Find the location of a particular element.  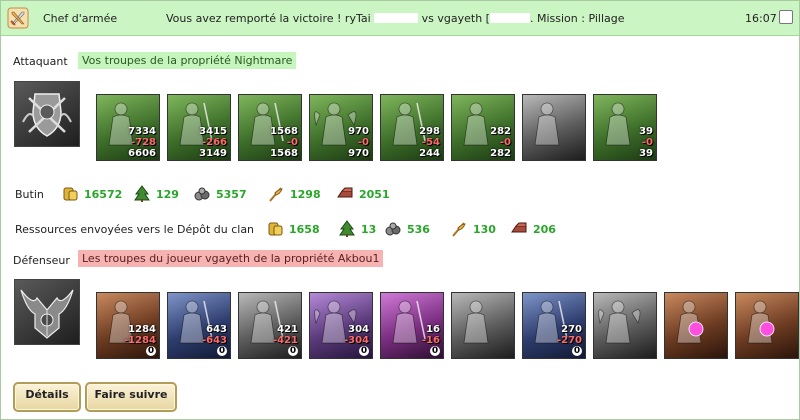

unit-losses: -304 is located at coordinates (356, 340).